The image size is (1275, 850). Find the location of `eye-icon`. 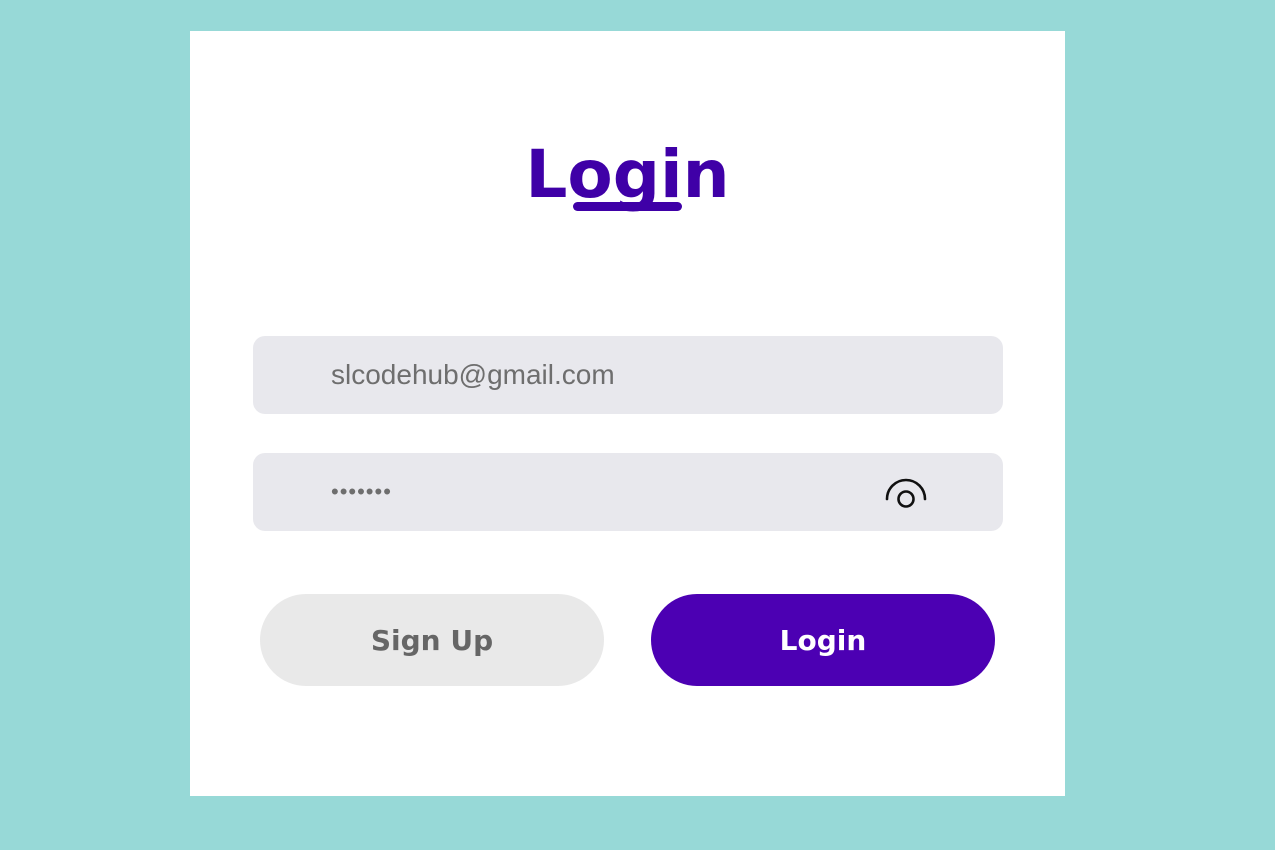

eye-icon is located at coordinates (906, 493).